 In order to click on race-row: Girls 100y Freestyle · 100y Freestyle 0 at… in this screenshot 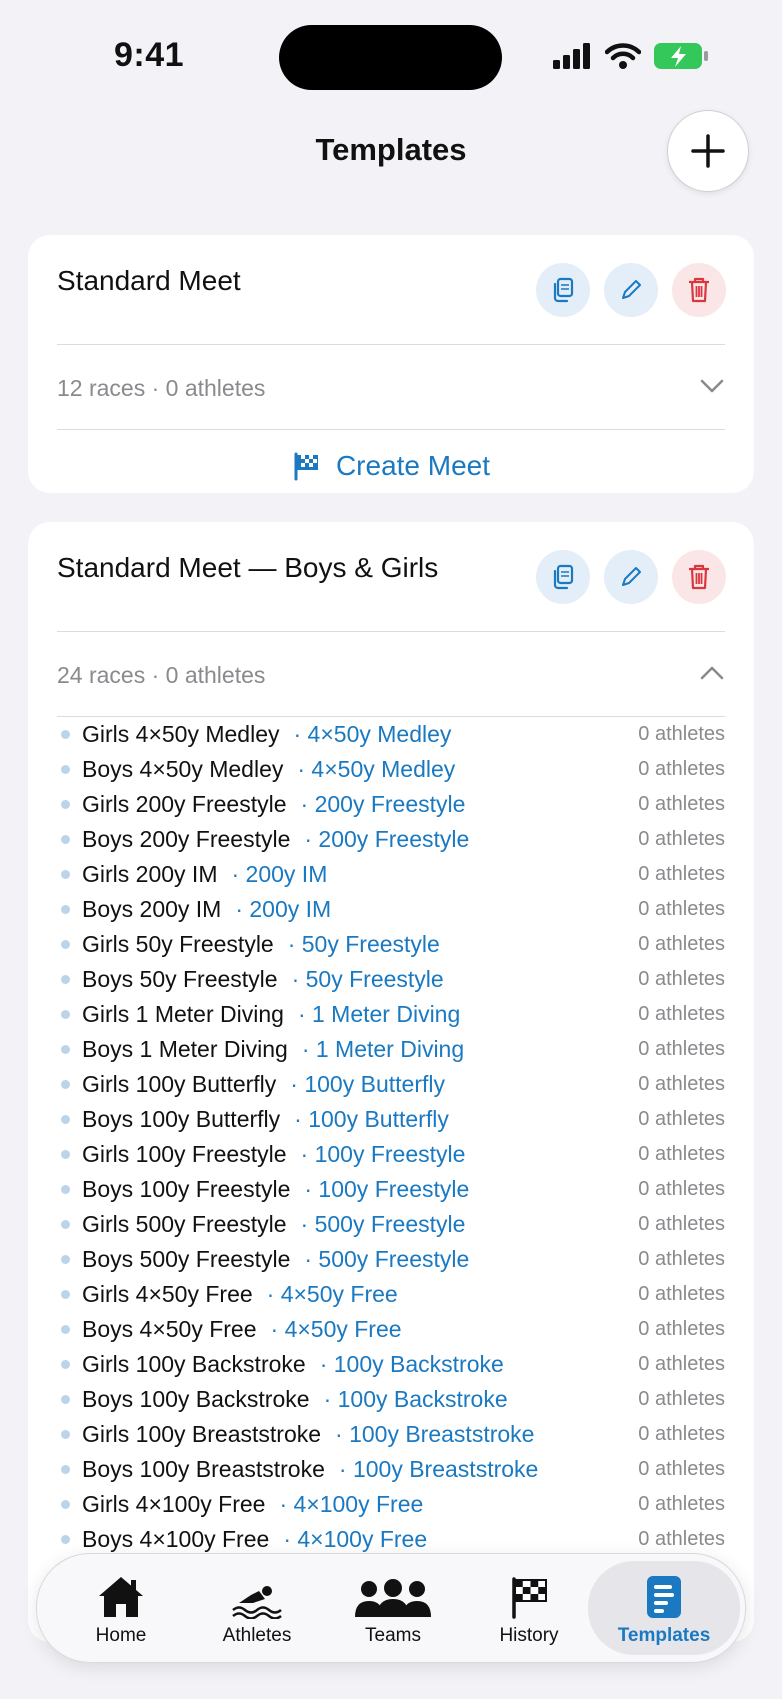, I will do `click(391, 1154)`.